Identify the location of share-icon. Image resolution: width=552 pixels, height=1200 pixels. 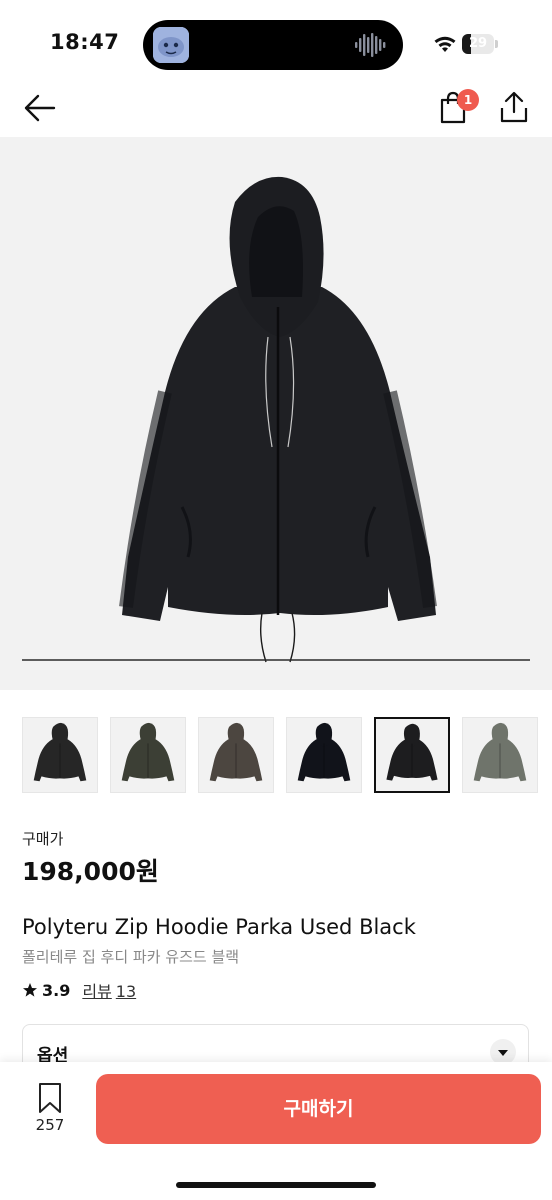
(514, 108).